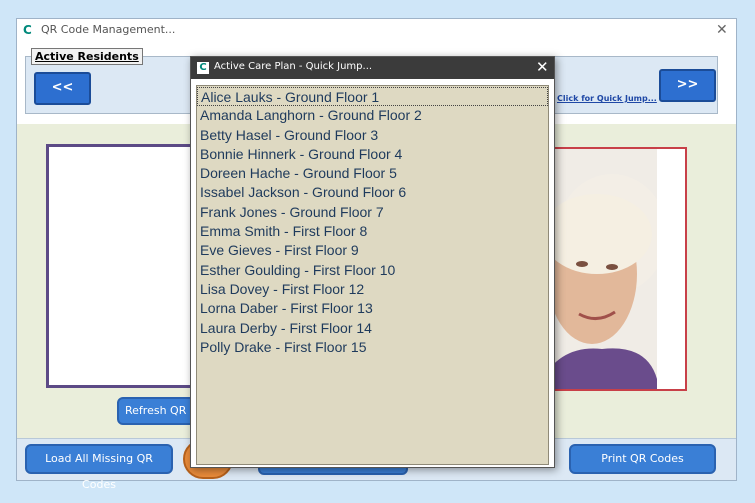 Image resolution: width=755 pixels, height=503 pixels. I want to click on resident-list-item: Polly Drake - First Floor 15, so click(372, 347).